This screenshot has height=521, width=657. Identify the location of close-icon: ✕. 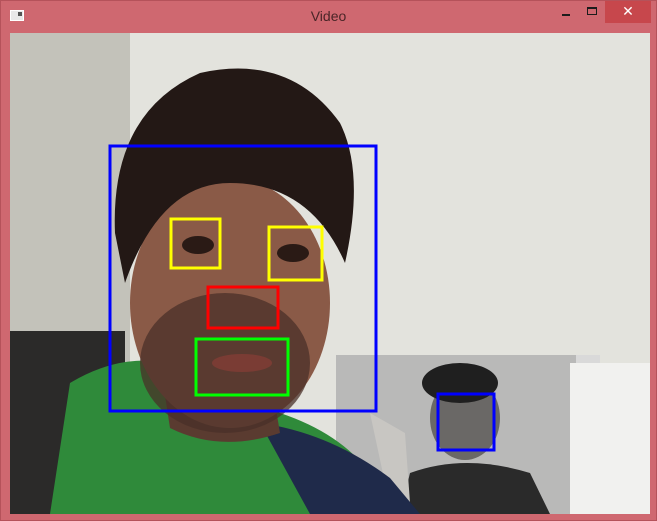
(628, 12).